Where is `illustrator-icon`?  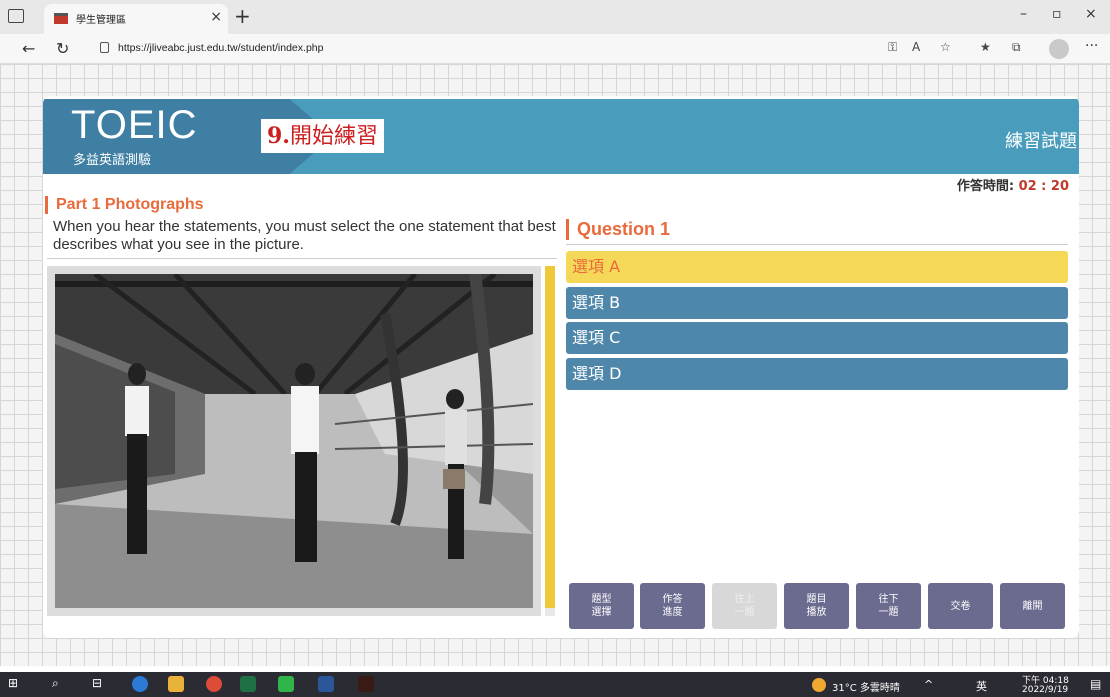 illustrator-icon is located at coordinates (366, 684).